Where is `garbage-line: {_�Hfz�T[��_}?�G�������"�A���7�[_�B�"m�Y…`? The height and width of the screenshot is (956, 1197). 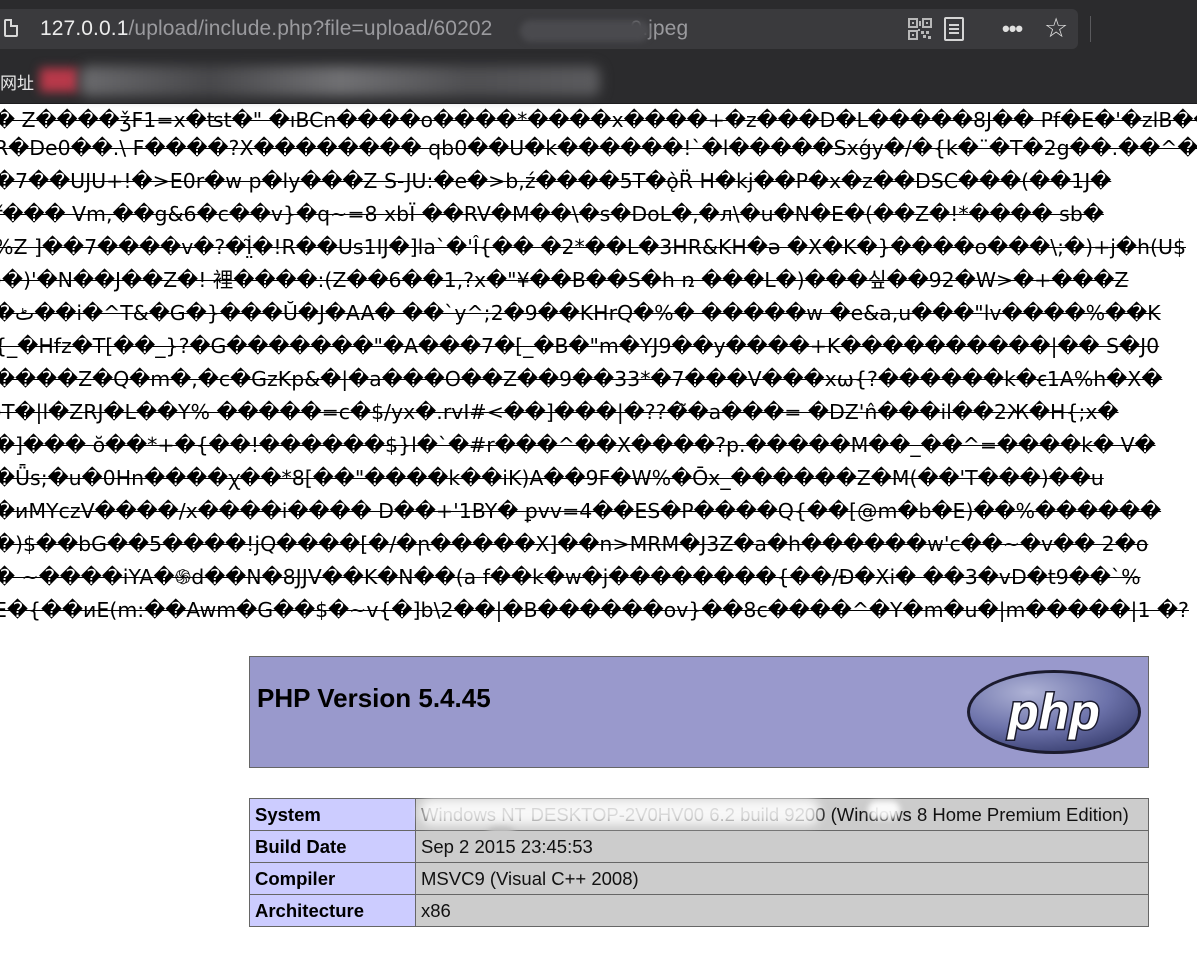 garbage-line: {_�Hfz�T[��_}?�G�������"�A���7�[_�B�"m�Y… is located at coordinates (580, 346).